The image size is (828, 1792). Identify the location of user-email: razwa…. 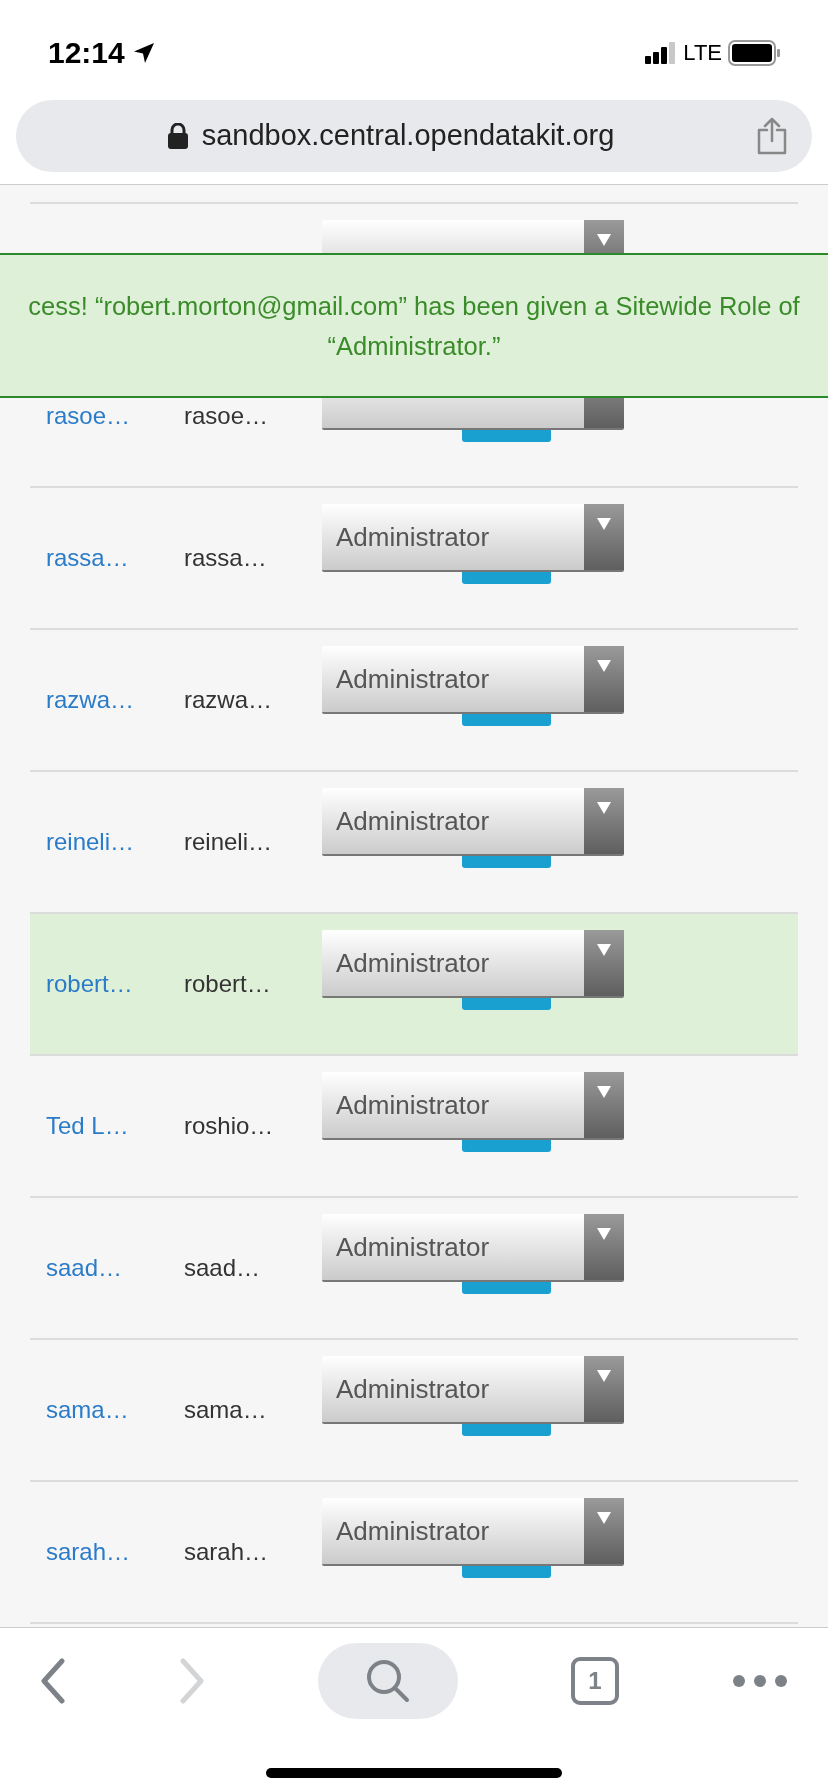
(228, 699).